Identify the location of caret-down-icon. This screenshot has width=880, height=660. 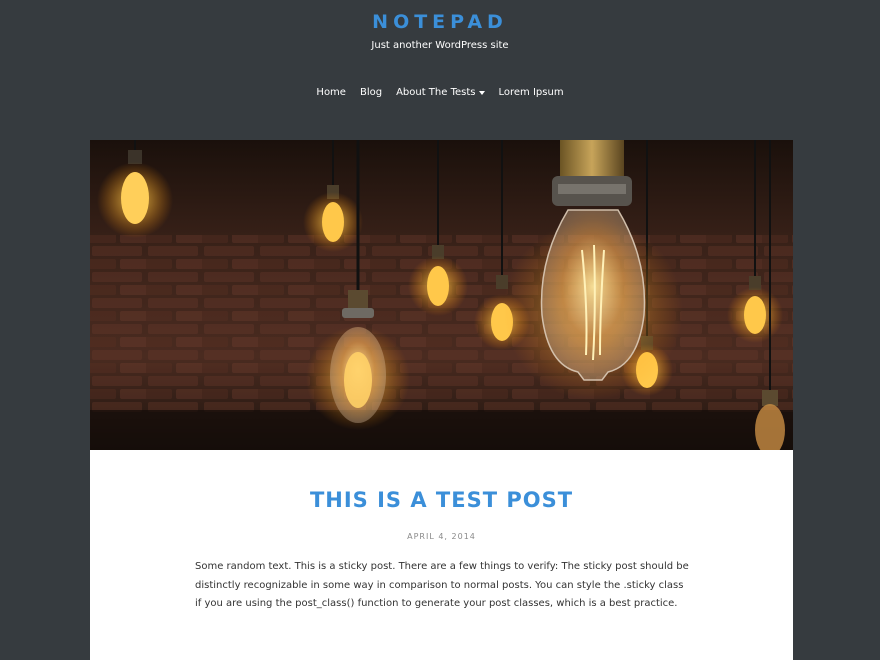
(481, 93).